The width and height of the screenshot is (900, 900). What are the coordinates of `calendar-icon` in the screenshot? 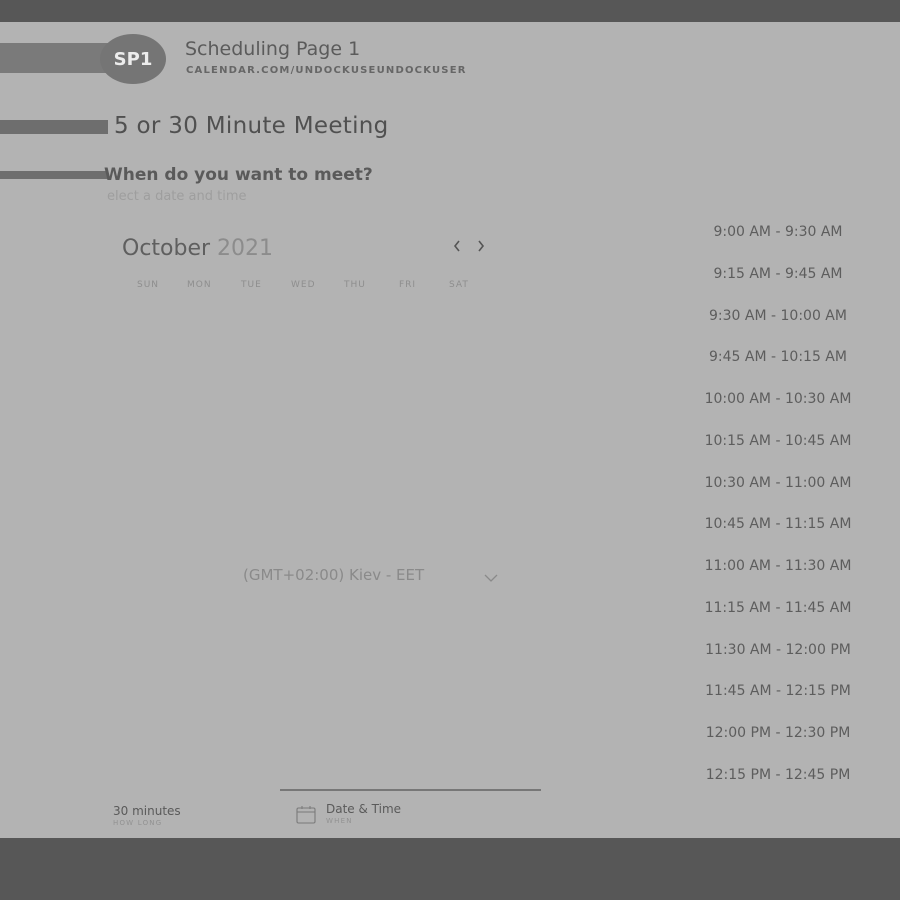 It's located at (306, 816).